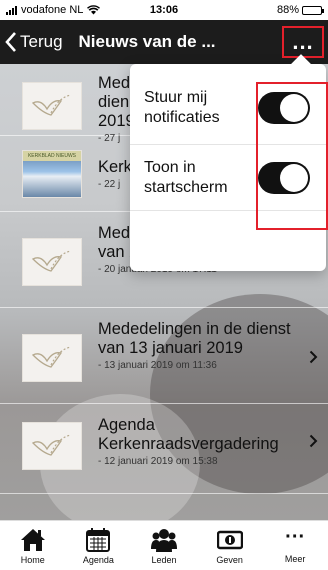 The height and width of the screenshot is (570, 328). I want to click on thumbnail-caption: KERKBLAD NIEUWS, so click(52, 156).